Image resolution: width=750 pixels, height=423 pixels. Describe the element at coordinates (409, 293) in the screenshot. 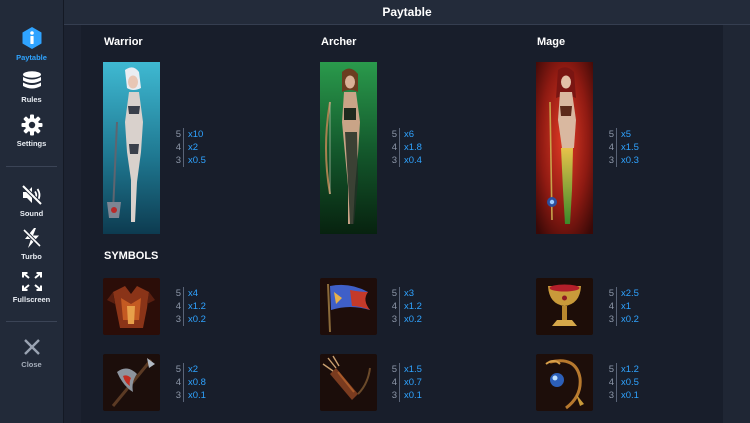

I see `pay-multiplier: x3` at that location.